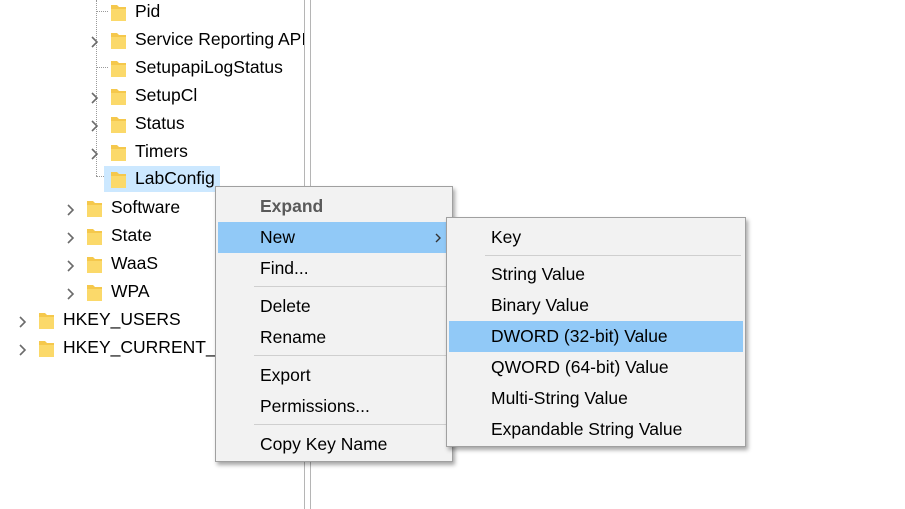  Describe the element at coordinates (559, 398) in the screenshot. I see `menu-item-label: Multi-String Value` at that location.